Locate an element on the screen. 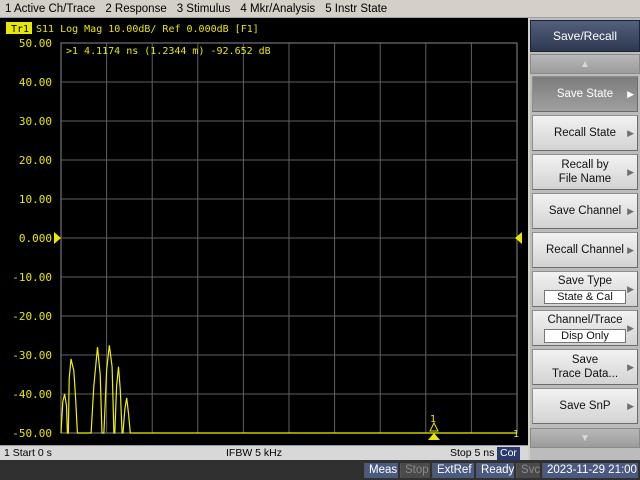 This screenshot has height=480, width=640. softkey-recall-state: Recall State ▶ is located at coordinates (585, 133).